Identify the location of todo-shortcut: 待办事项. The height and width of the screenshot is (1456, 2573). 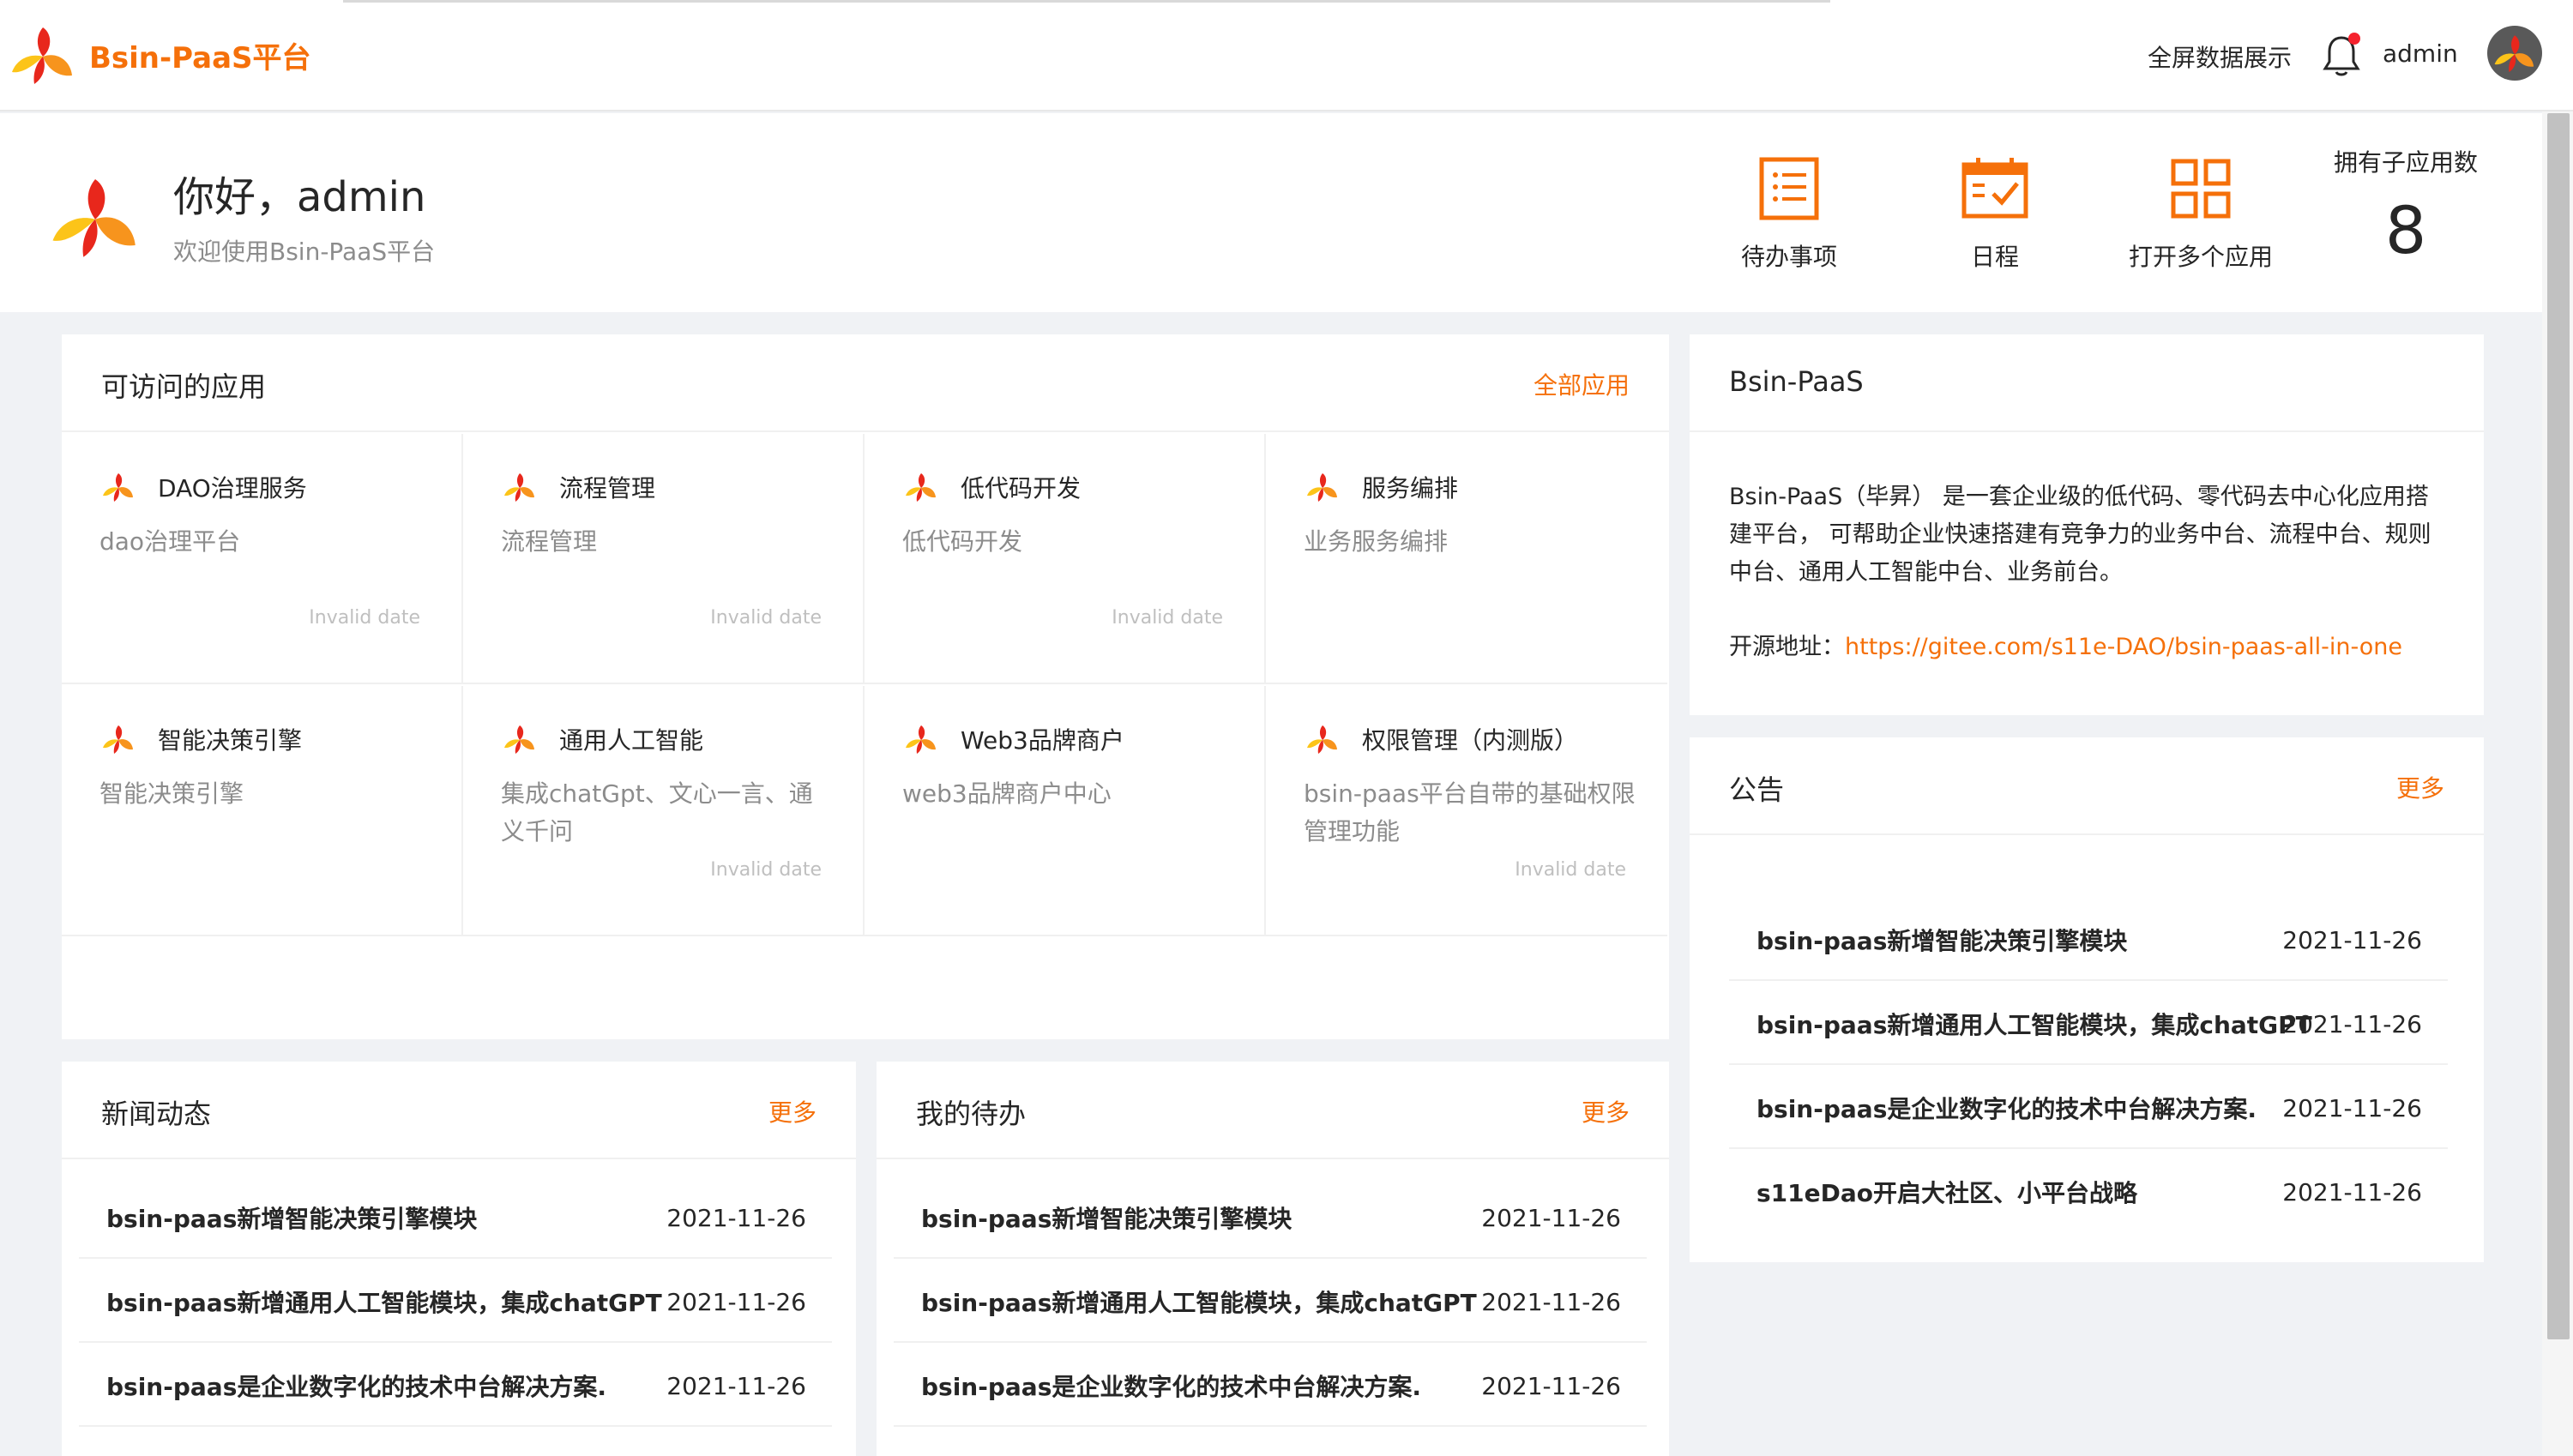
(1789, 213).